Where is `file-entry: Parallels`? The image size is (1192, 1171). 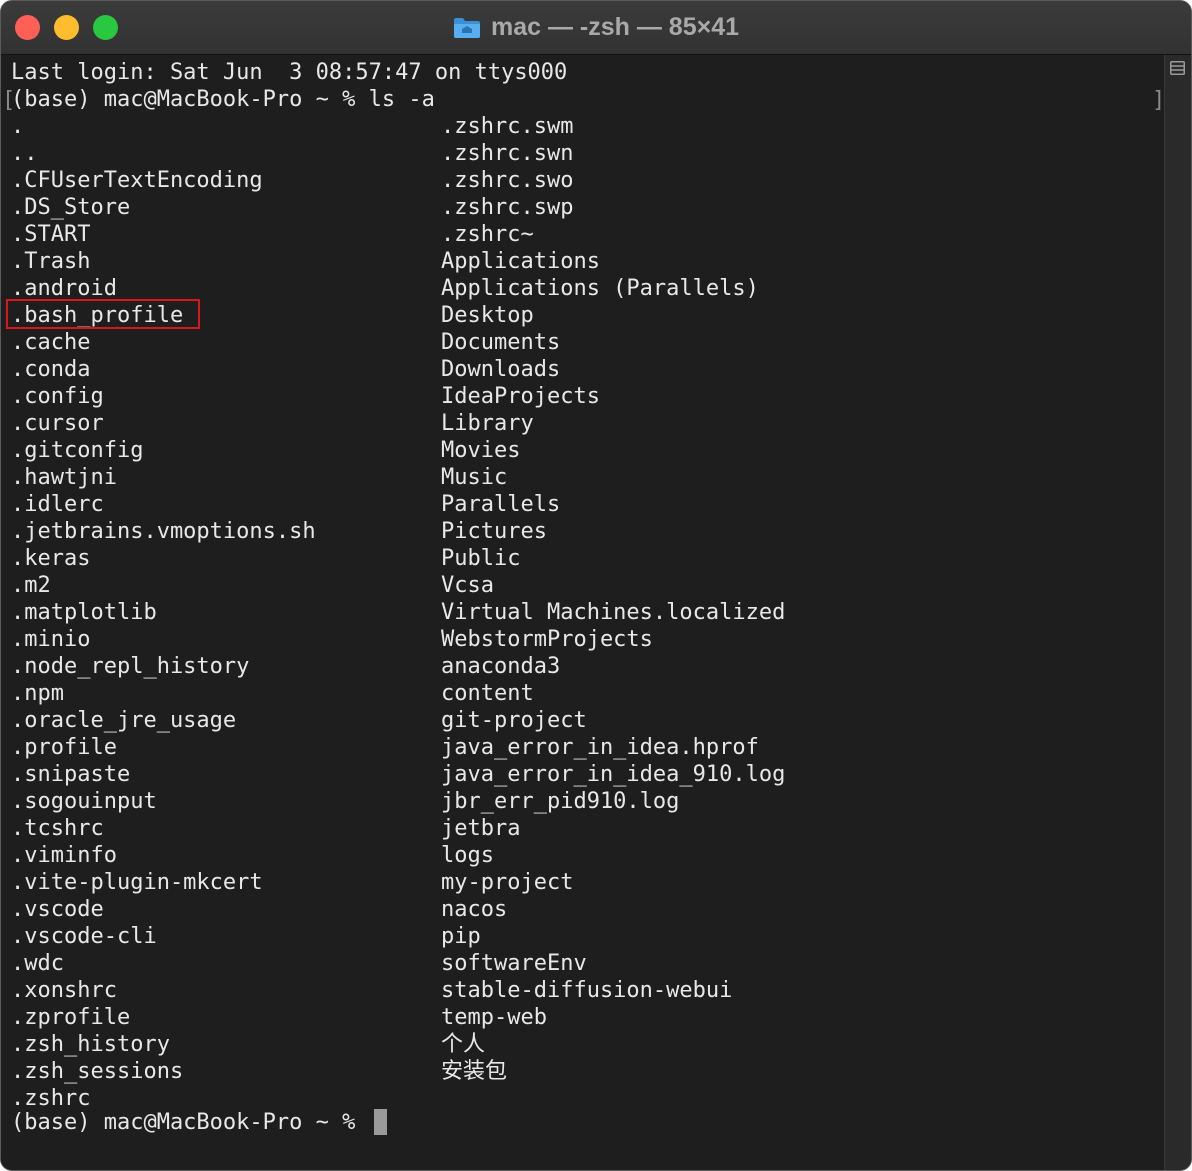
file-entry: Parallels is located at coordinates (501, 504).